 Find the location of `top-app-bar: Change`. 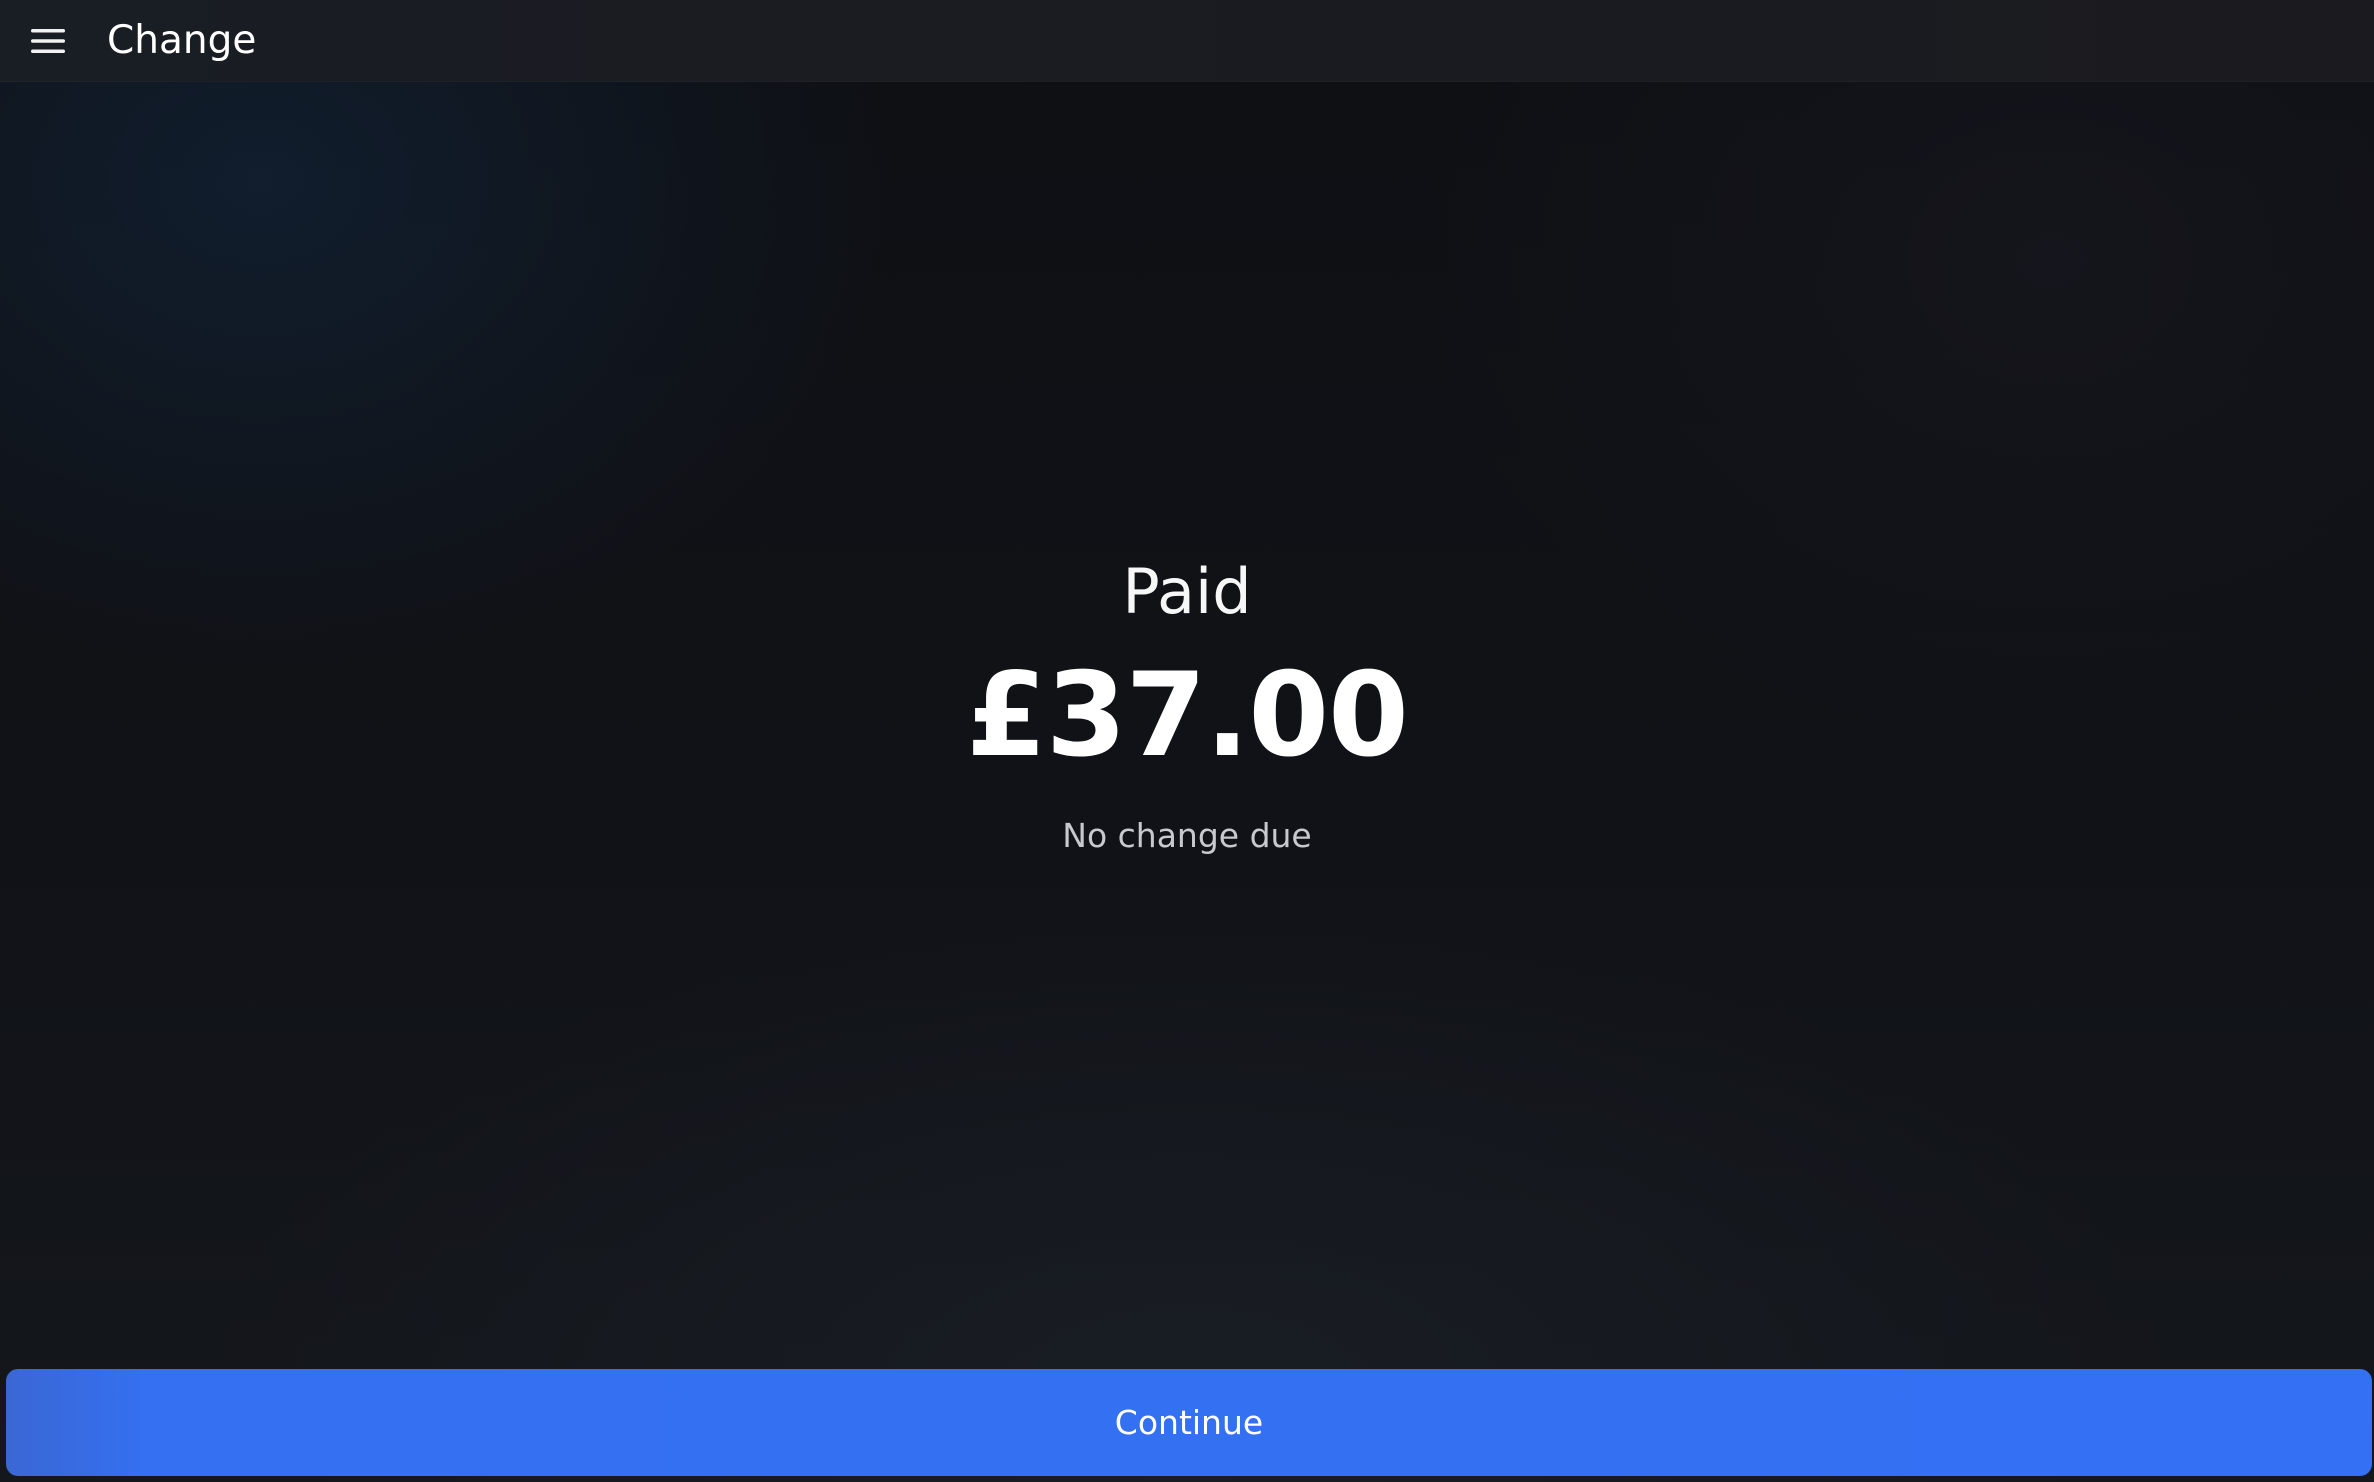

top-app-bar: Change is located at coordinates (1187, 41).